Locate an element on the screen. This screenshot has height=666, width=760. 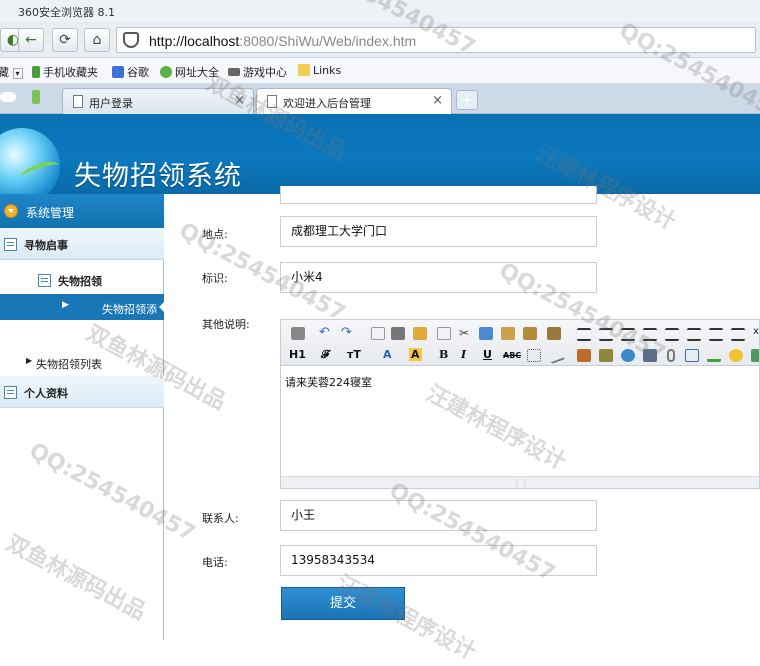
identifier-input: 小米4 is located at coordinates (438, 277).